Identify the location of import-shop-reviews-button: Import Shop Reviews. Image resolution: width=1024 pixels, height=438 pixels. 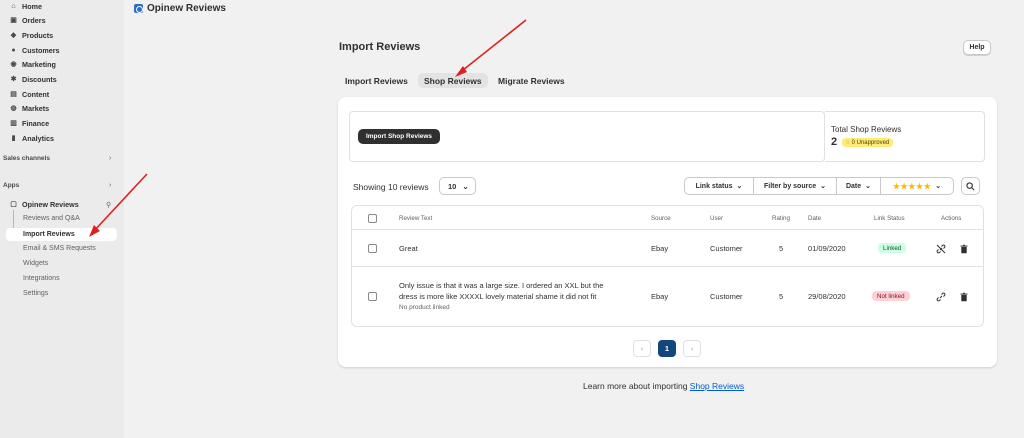
(399, 136).